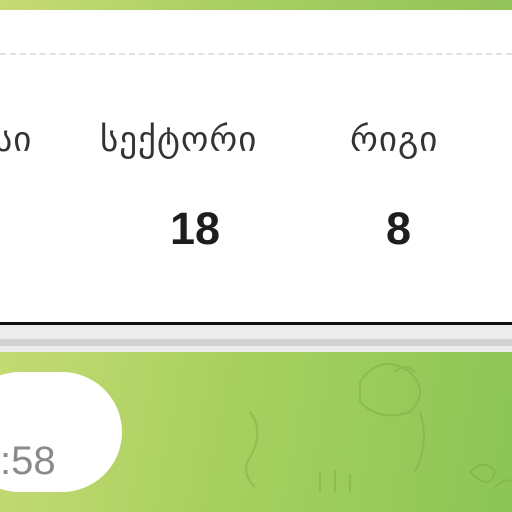 The height and width of the screenshot is (512, 512). I want to click on info-column-row: რიგი 8, so click(410, 140).